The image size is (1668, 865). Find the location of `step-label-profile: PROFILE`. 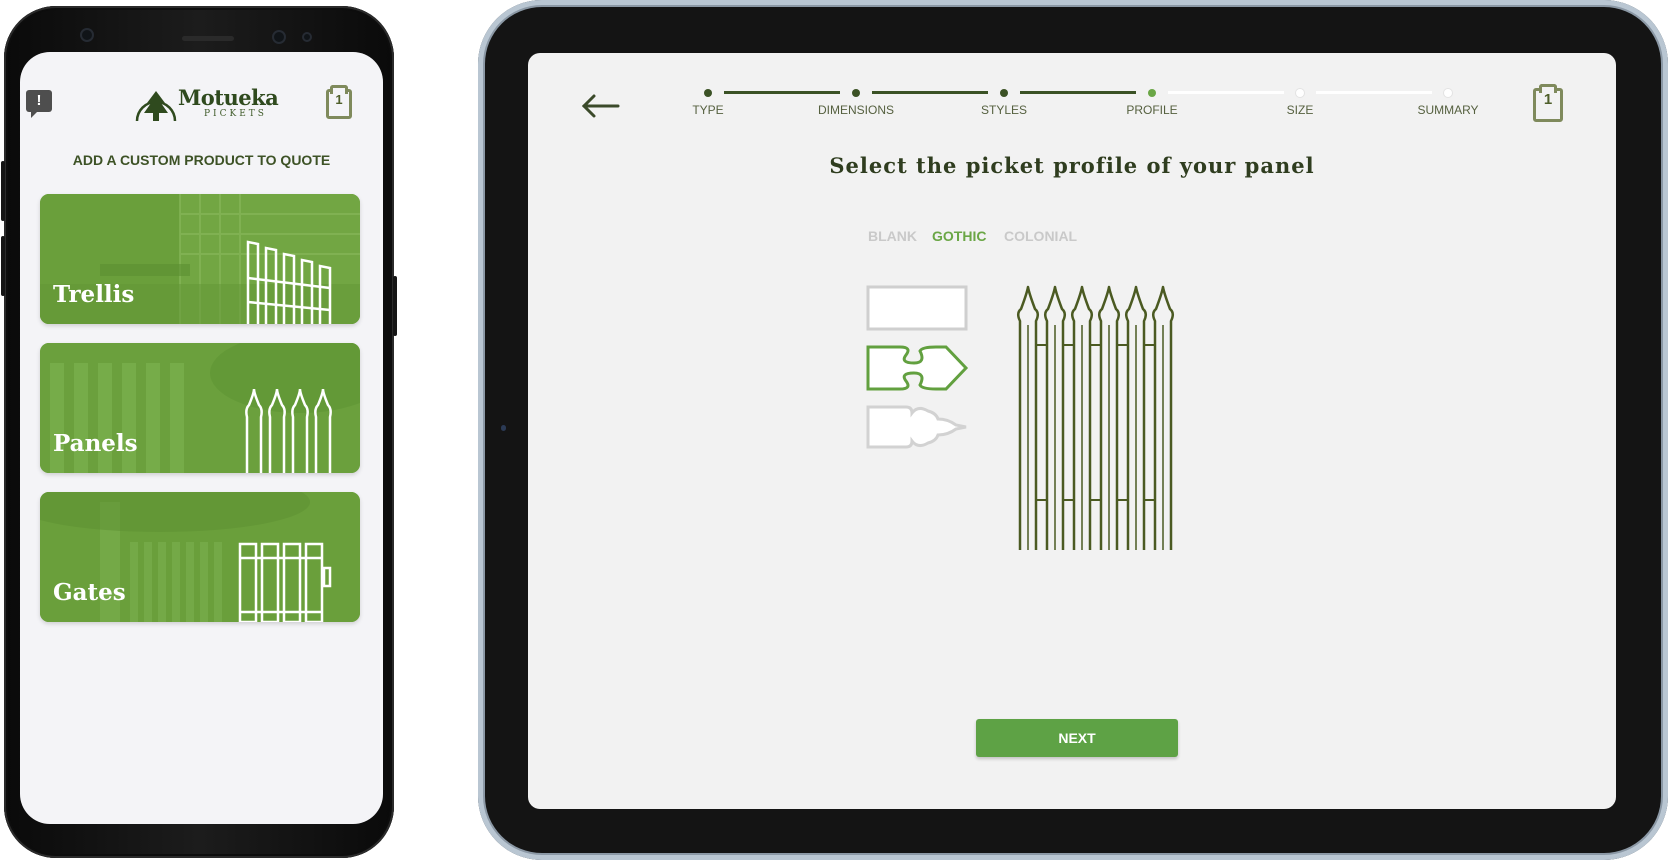

step-label-profile: PROFILE is located at coordinates (1152, 110).